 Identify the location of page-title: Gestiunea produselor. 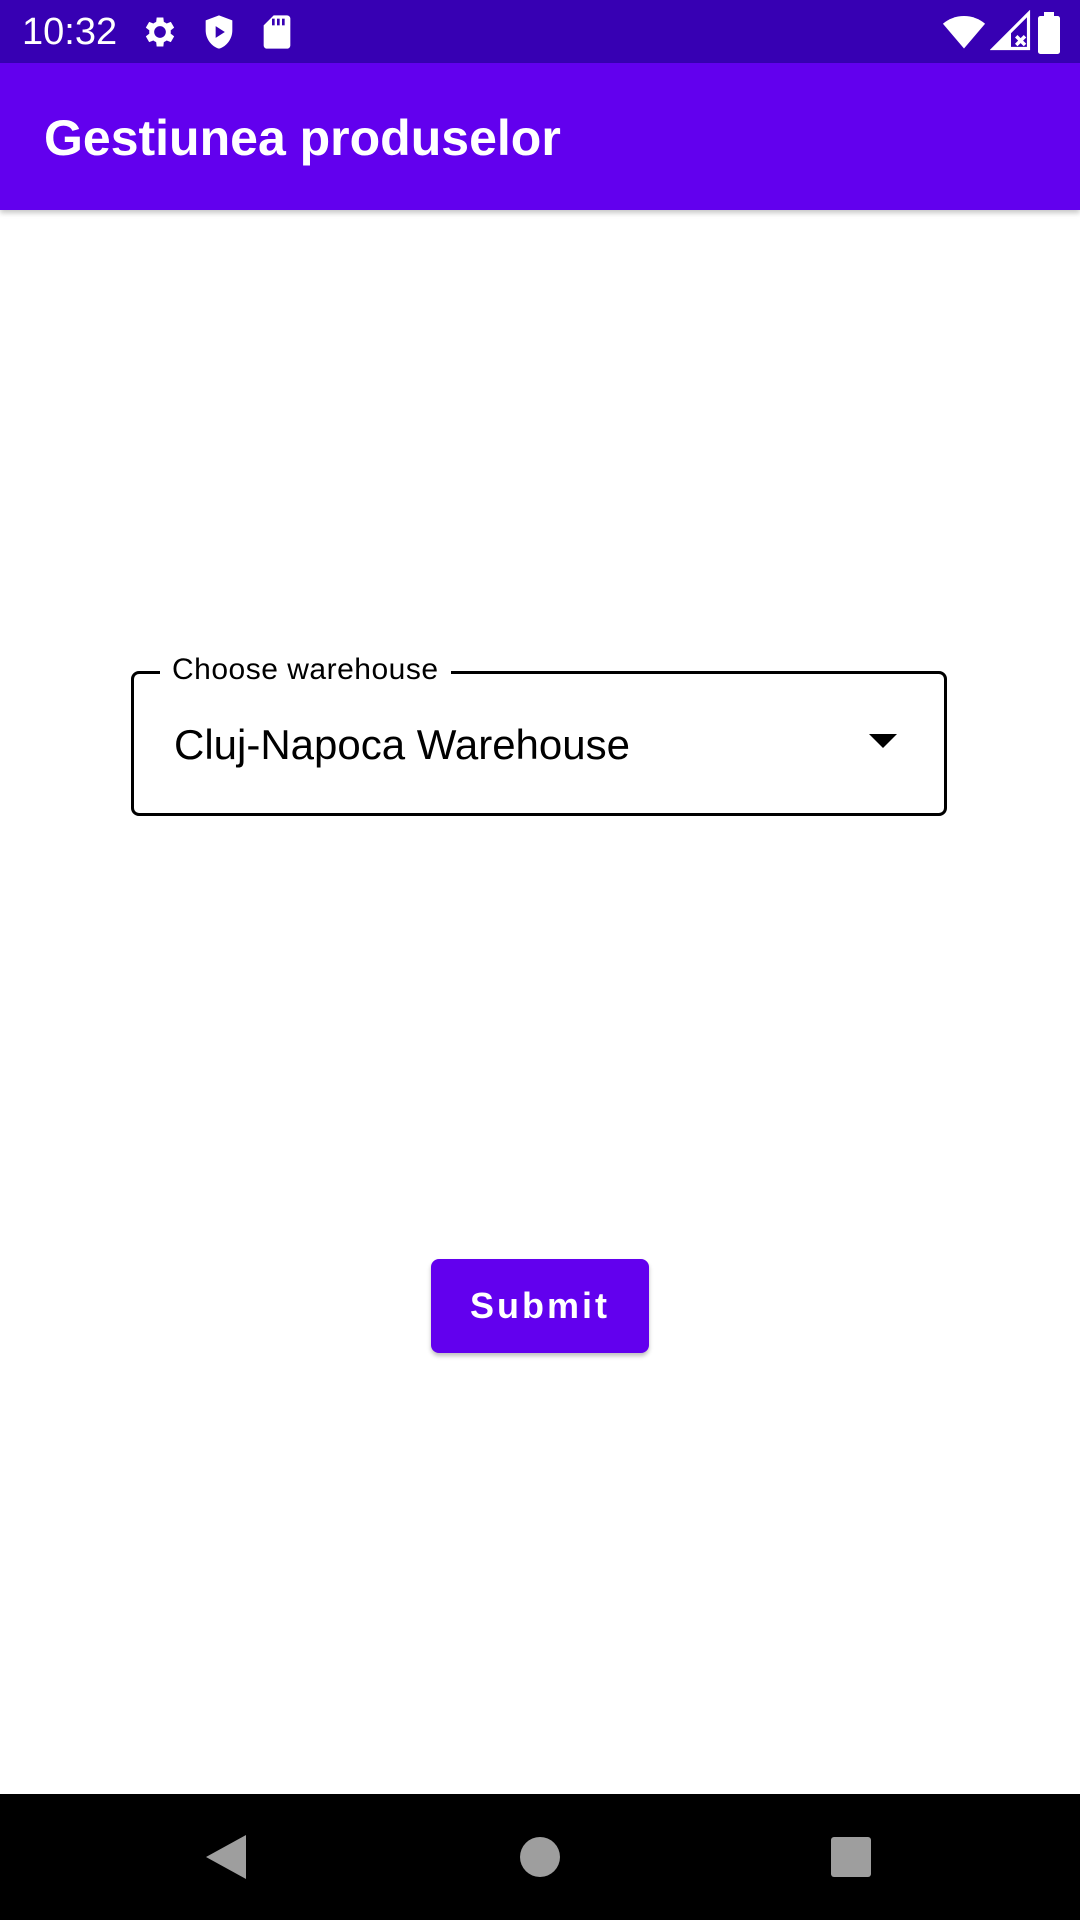
(302, 138).